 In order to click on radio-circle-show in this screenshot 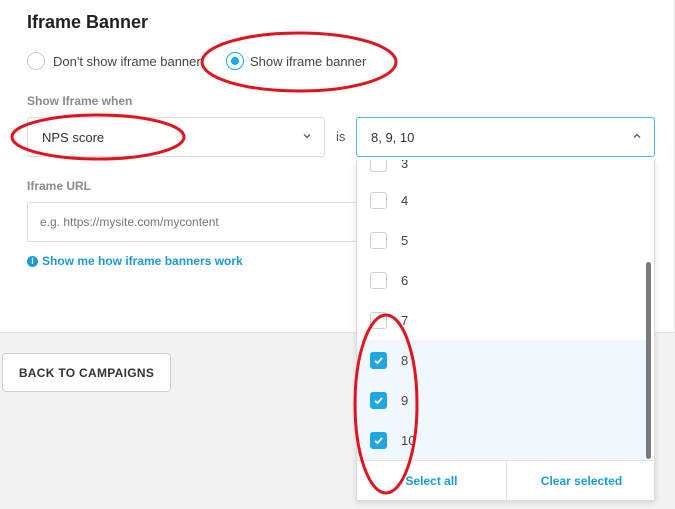, I will do `click(235, 61)`.